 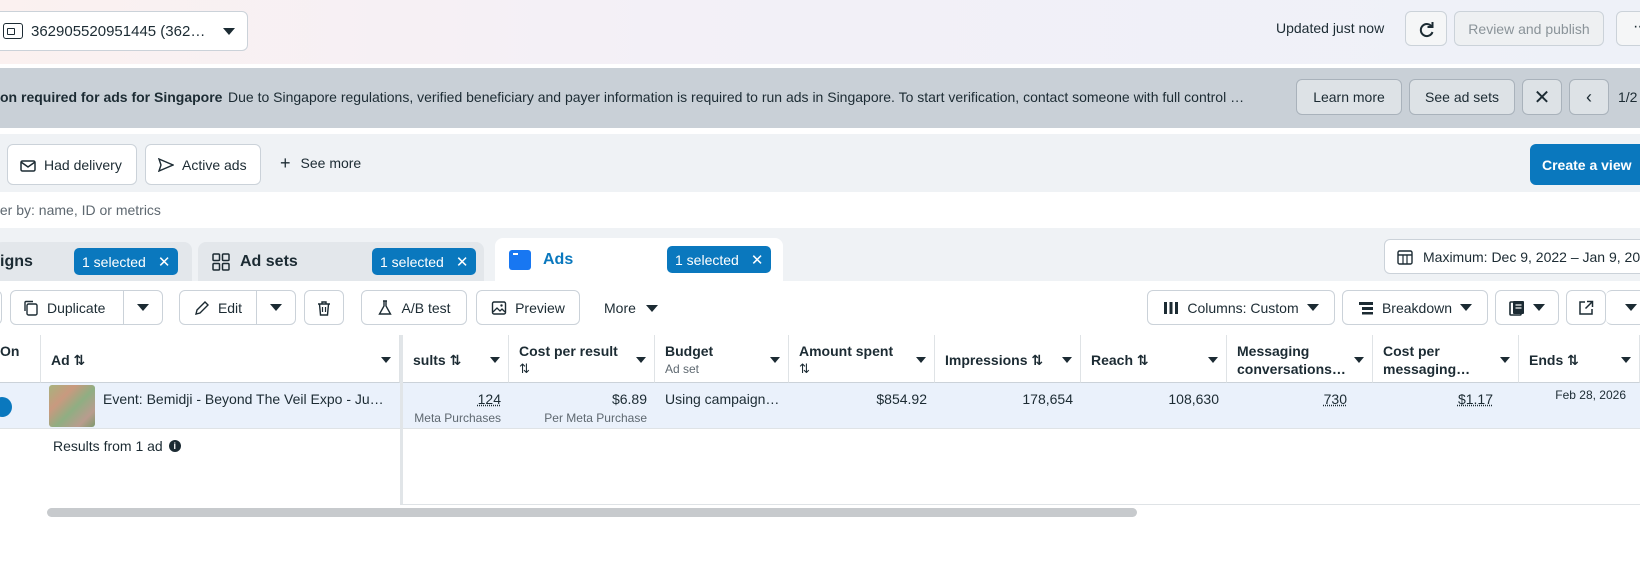 I want to click on external-link-icon, so click(x=1586, y=307).